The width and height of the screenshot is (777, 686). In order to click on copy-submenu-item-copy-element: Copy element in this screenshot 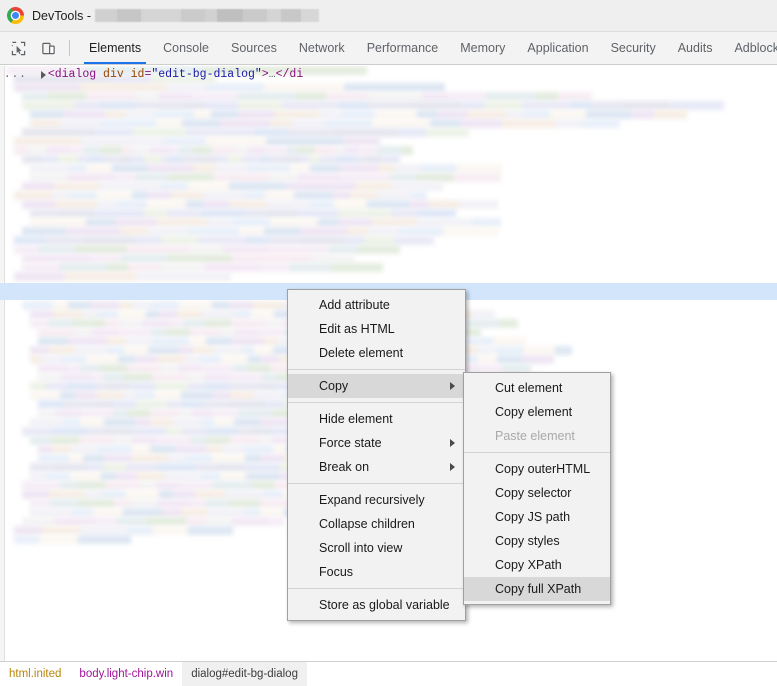, I will do `click(537, 412)`.